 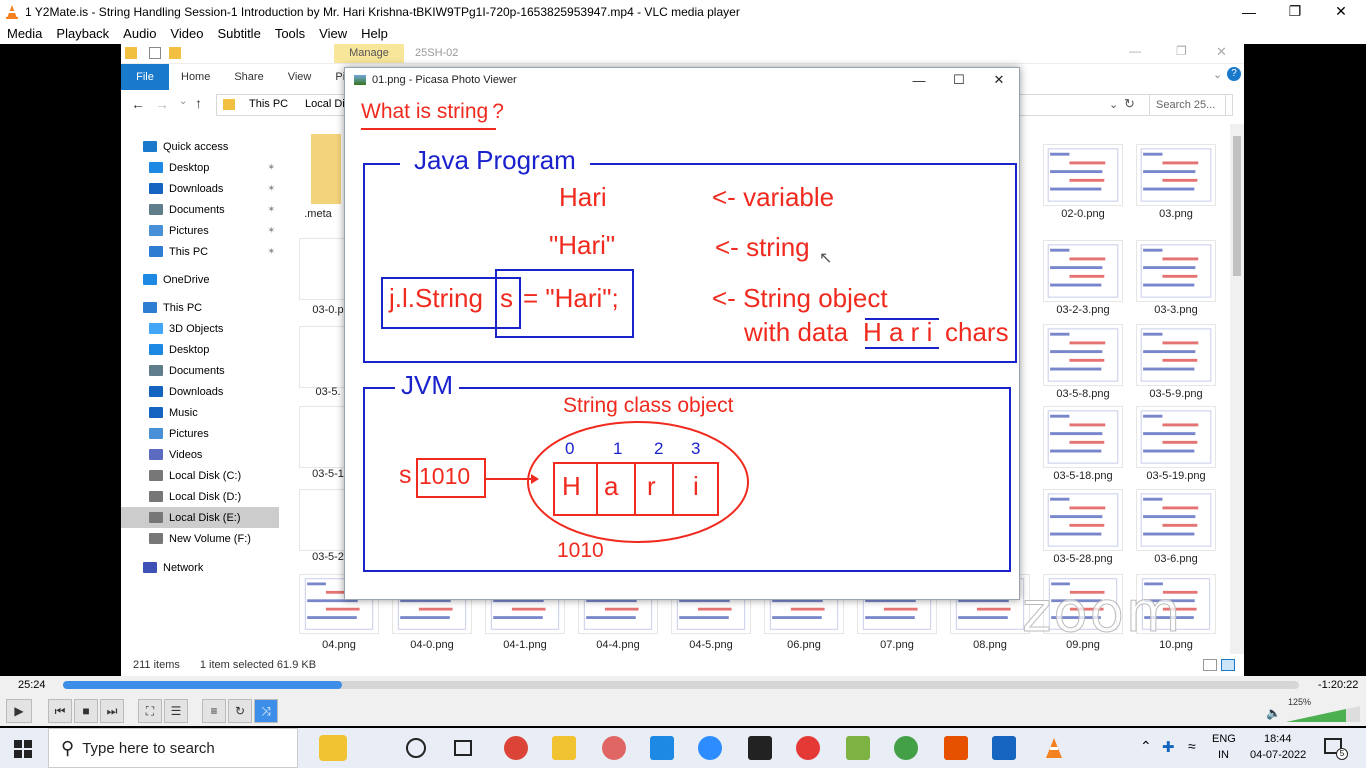 I want to click on cortana-icon, so click(x=416, y=748).